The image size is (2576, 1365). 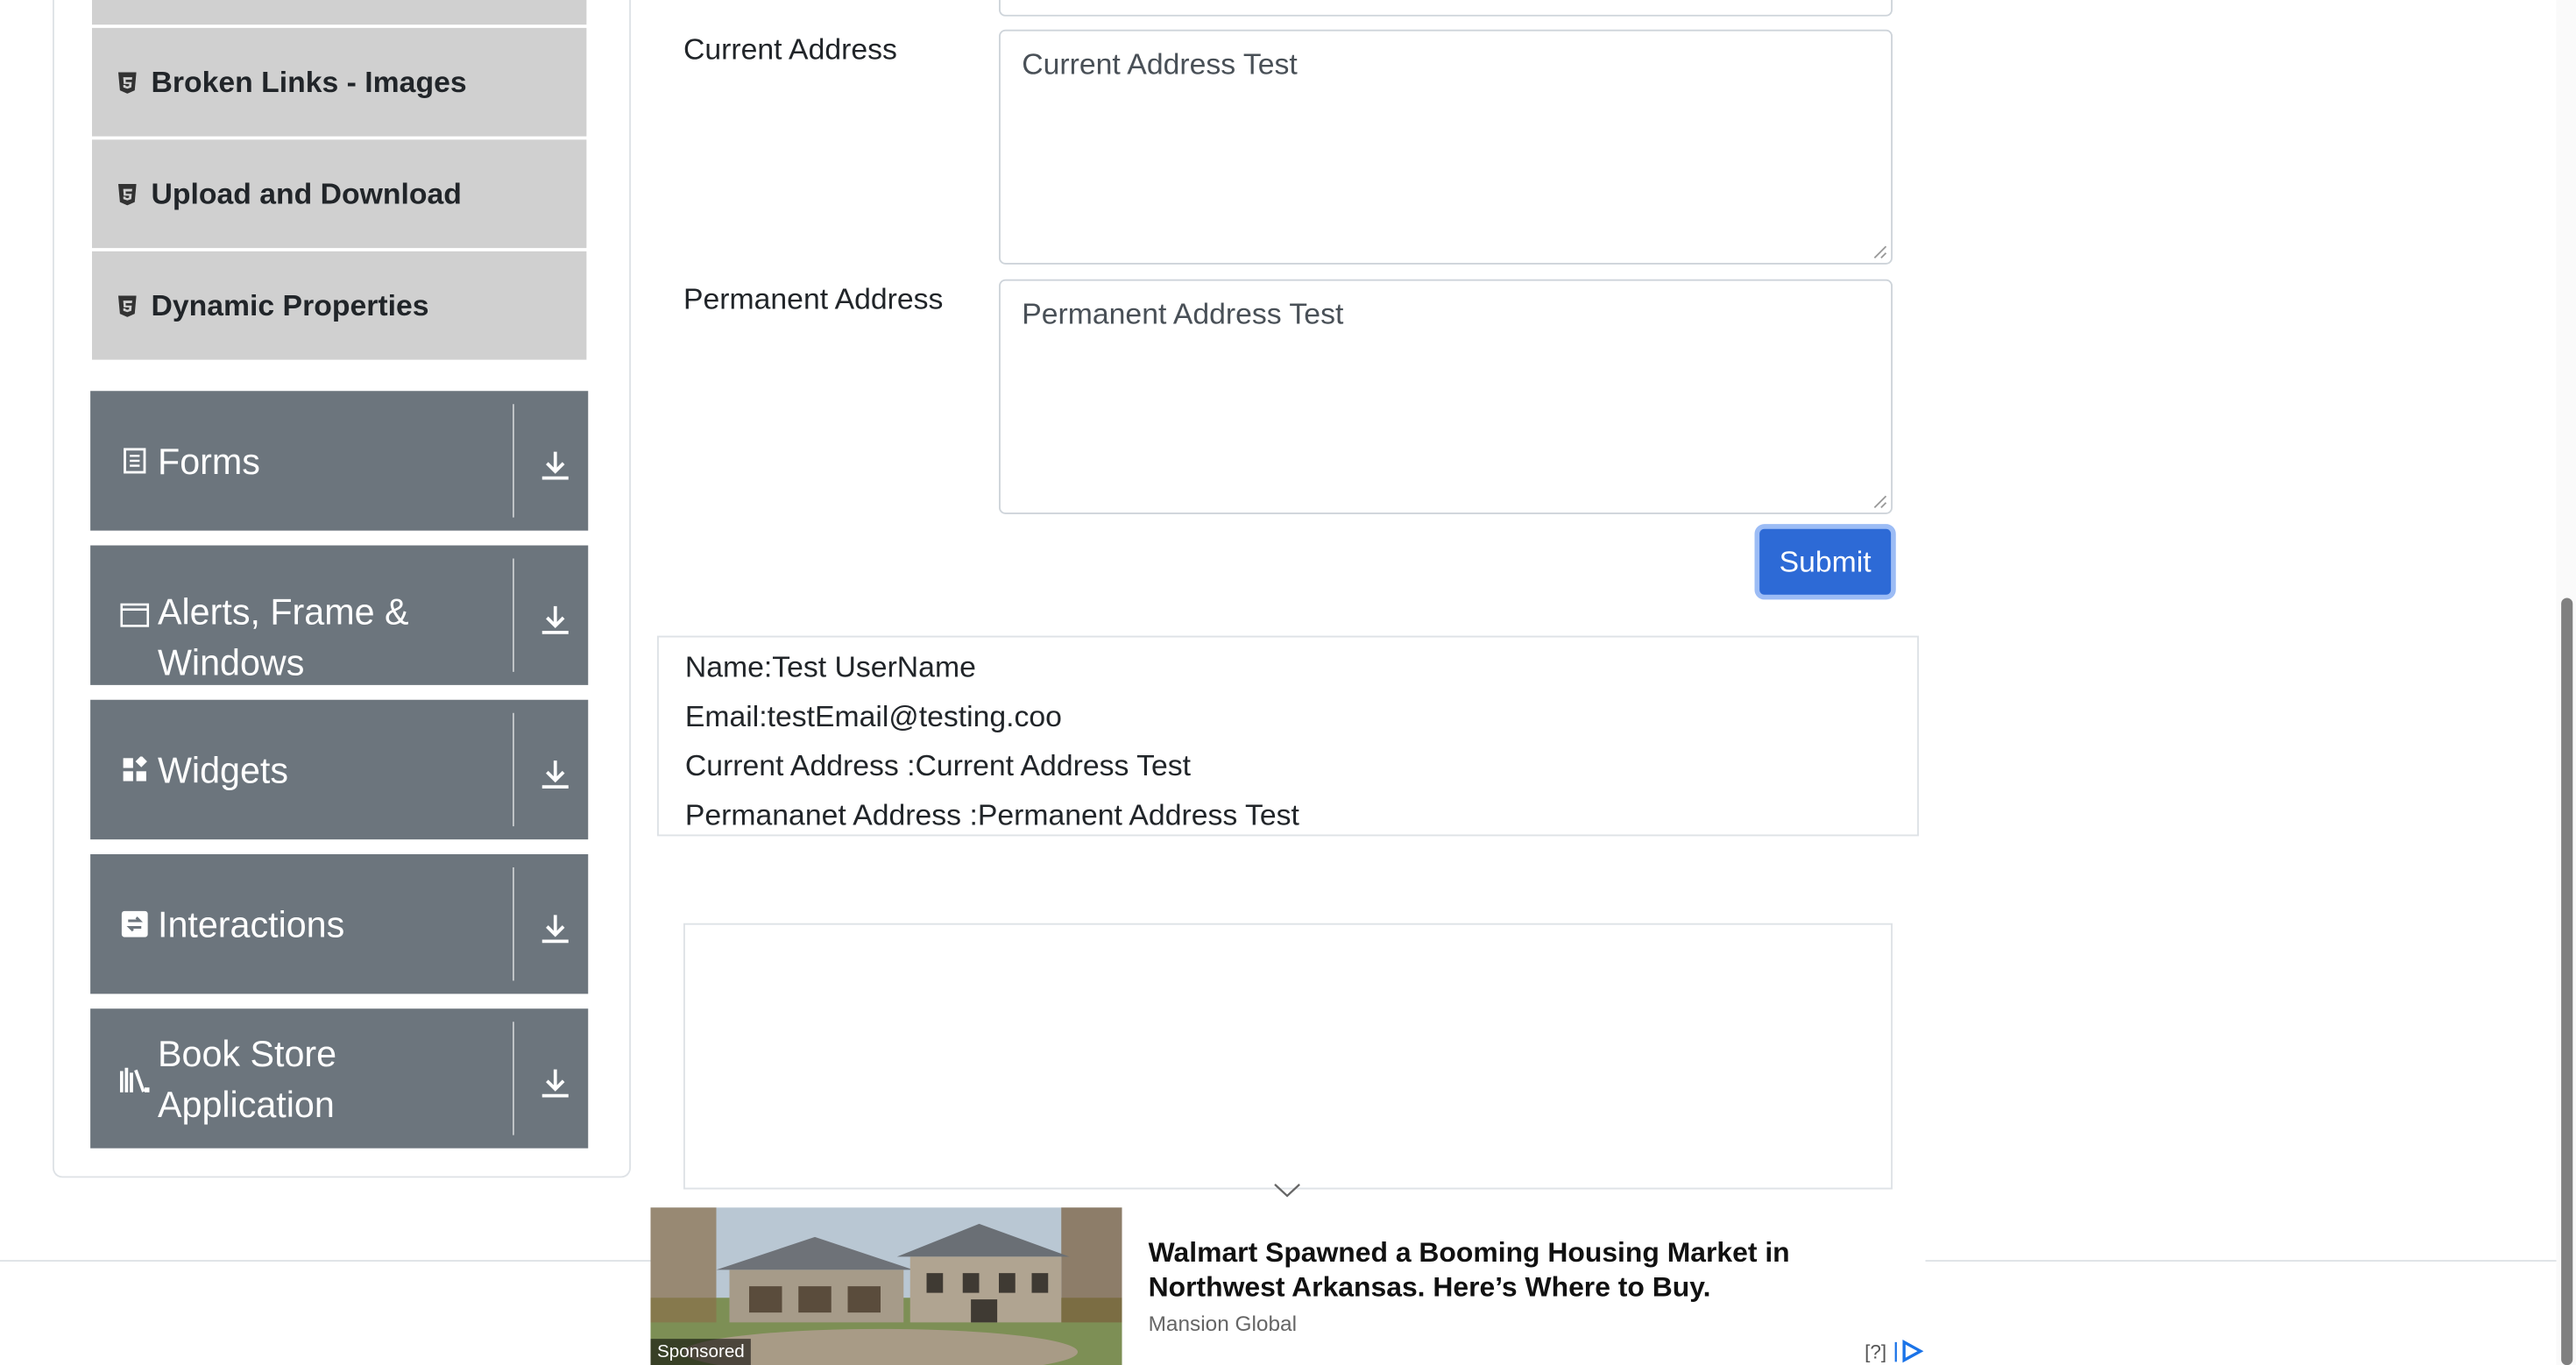 I want to click on sidebar-item-broken-links: Broken Links - Images, so click(x=339, y=82).